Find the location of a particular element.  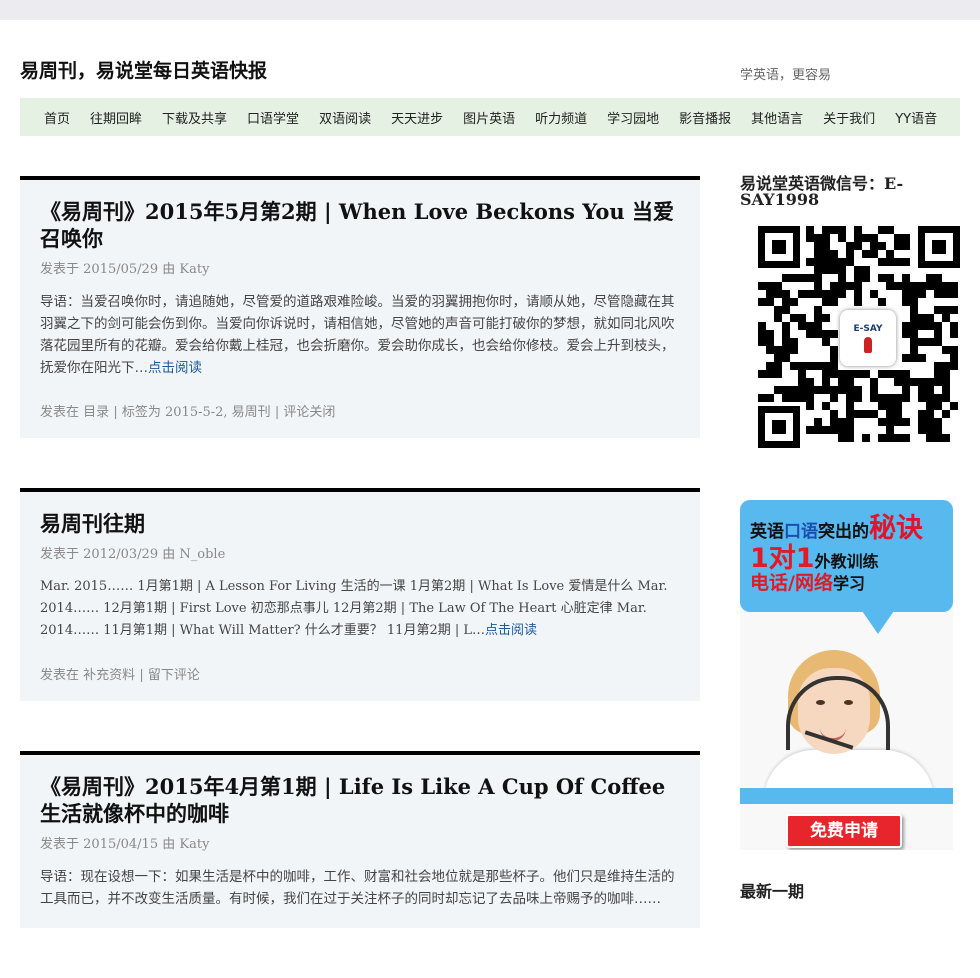

post-date-link: 2015/04/15 is located at coordinates (120, 844).